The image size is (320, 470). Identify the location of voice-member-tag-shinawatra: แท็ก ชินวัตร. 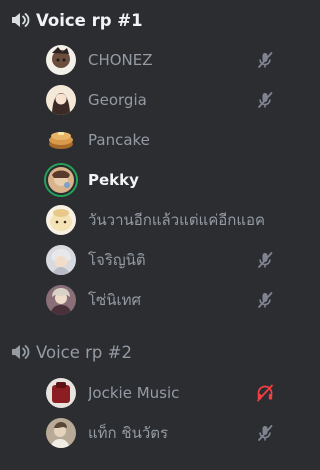
(166, 433).